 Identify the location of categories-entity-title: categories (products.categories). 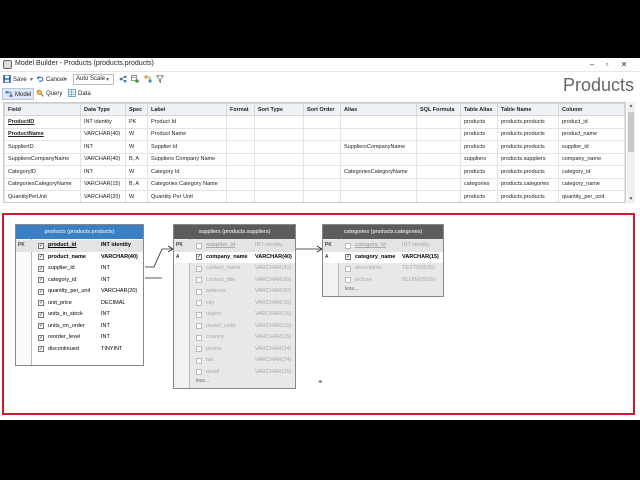
(383, 232).